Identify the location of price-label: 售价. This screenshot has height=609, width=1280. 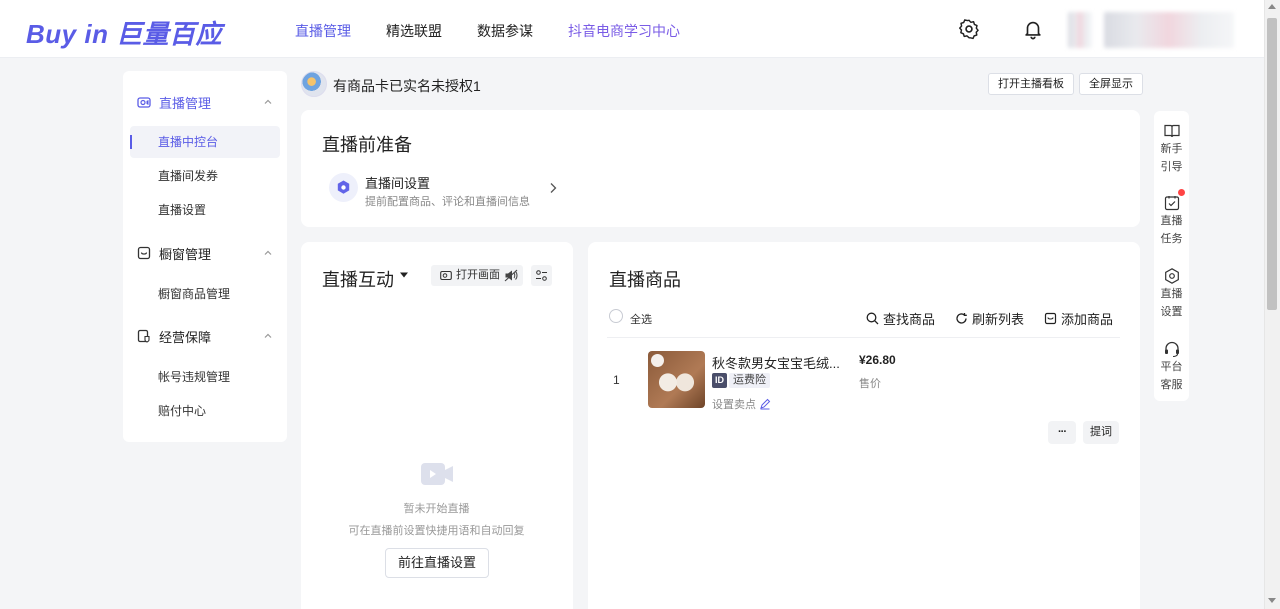
(870, 384).